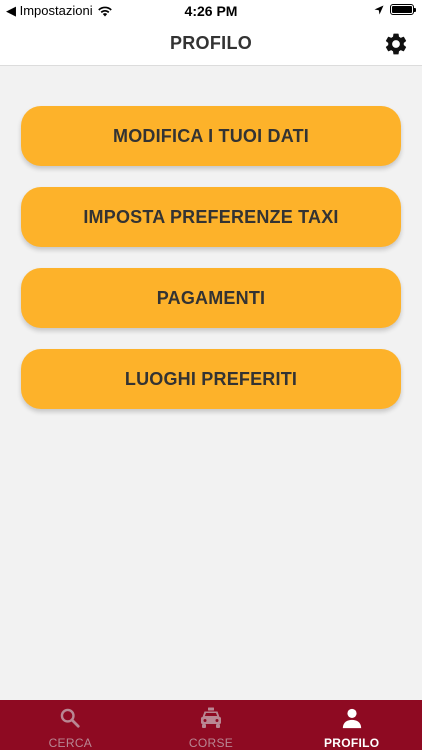  Describe the element at coordinates (211, 717) in the screenshot. I see `taxi-icon` at that location.